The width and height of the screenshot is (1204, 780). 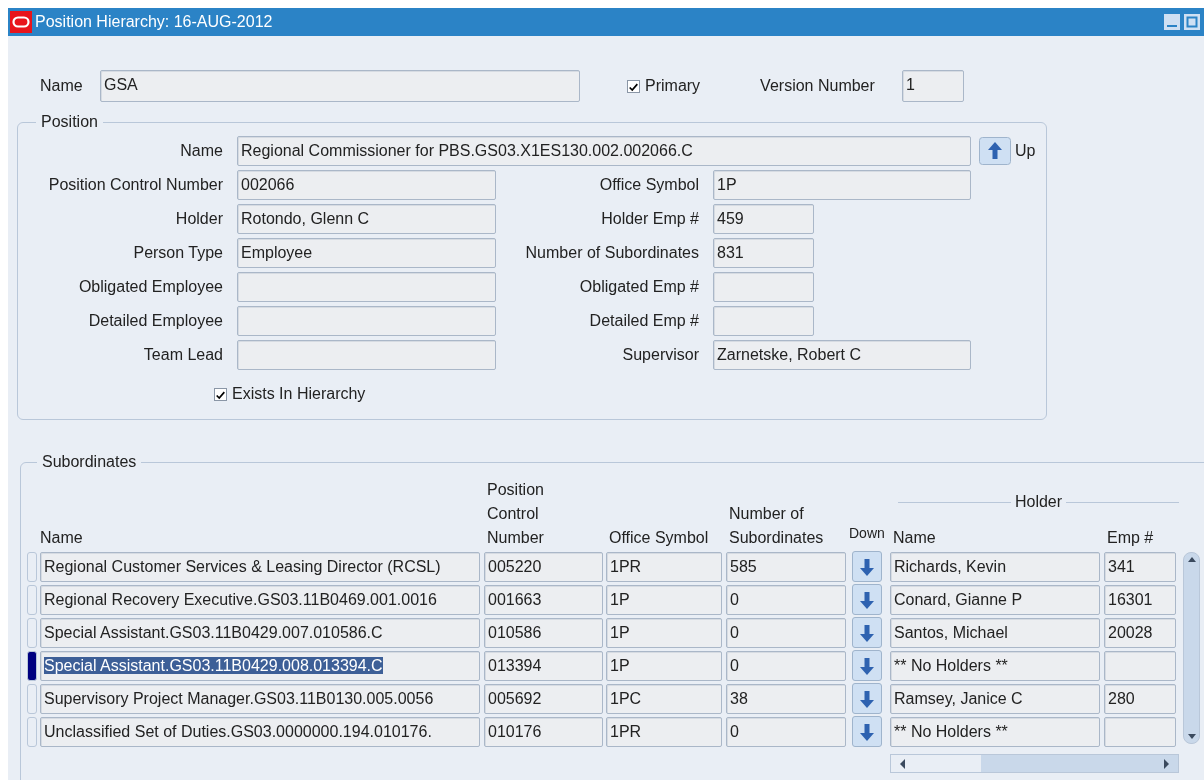 What do you see at coordinates (260, 566) in the screenshot?
I see `table-cell: Regional Customer Services & Leasing Director (RCSL)` at bounding box center [260, 566].